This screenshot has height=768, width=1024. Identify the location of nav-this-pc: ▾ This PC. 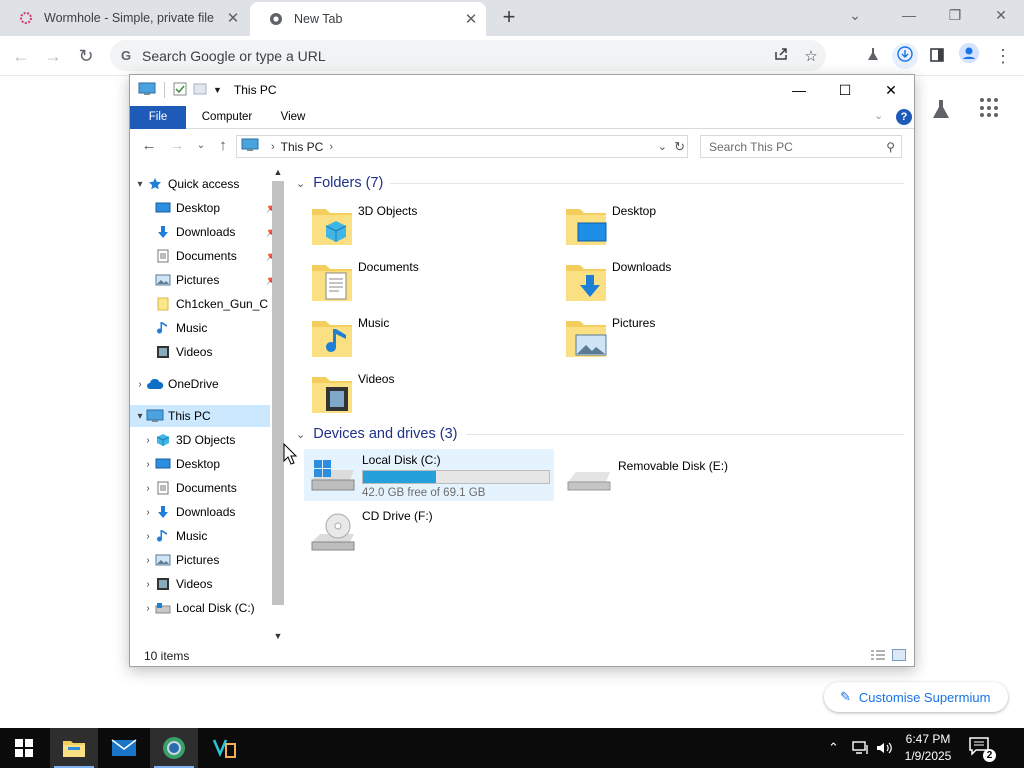
(200, 416).